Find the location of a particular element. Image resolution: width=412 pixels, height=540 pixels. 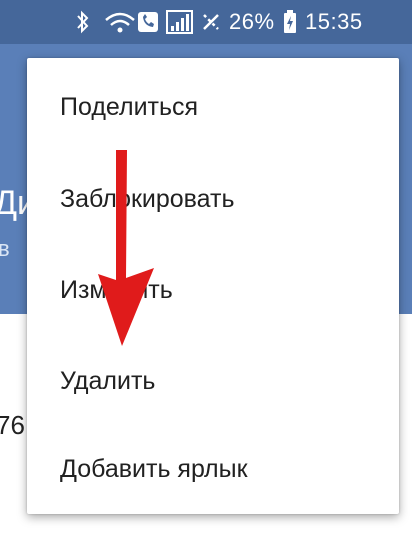

bluetooth-icon is located at coordinates (83, 22).